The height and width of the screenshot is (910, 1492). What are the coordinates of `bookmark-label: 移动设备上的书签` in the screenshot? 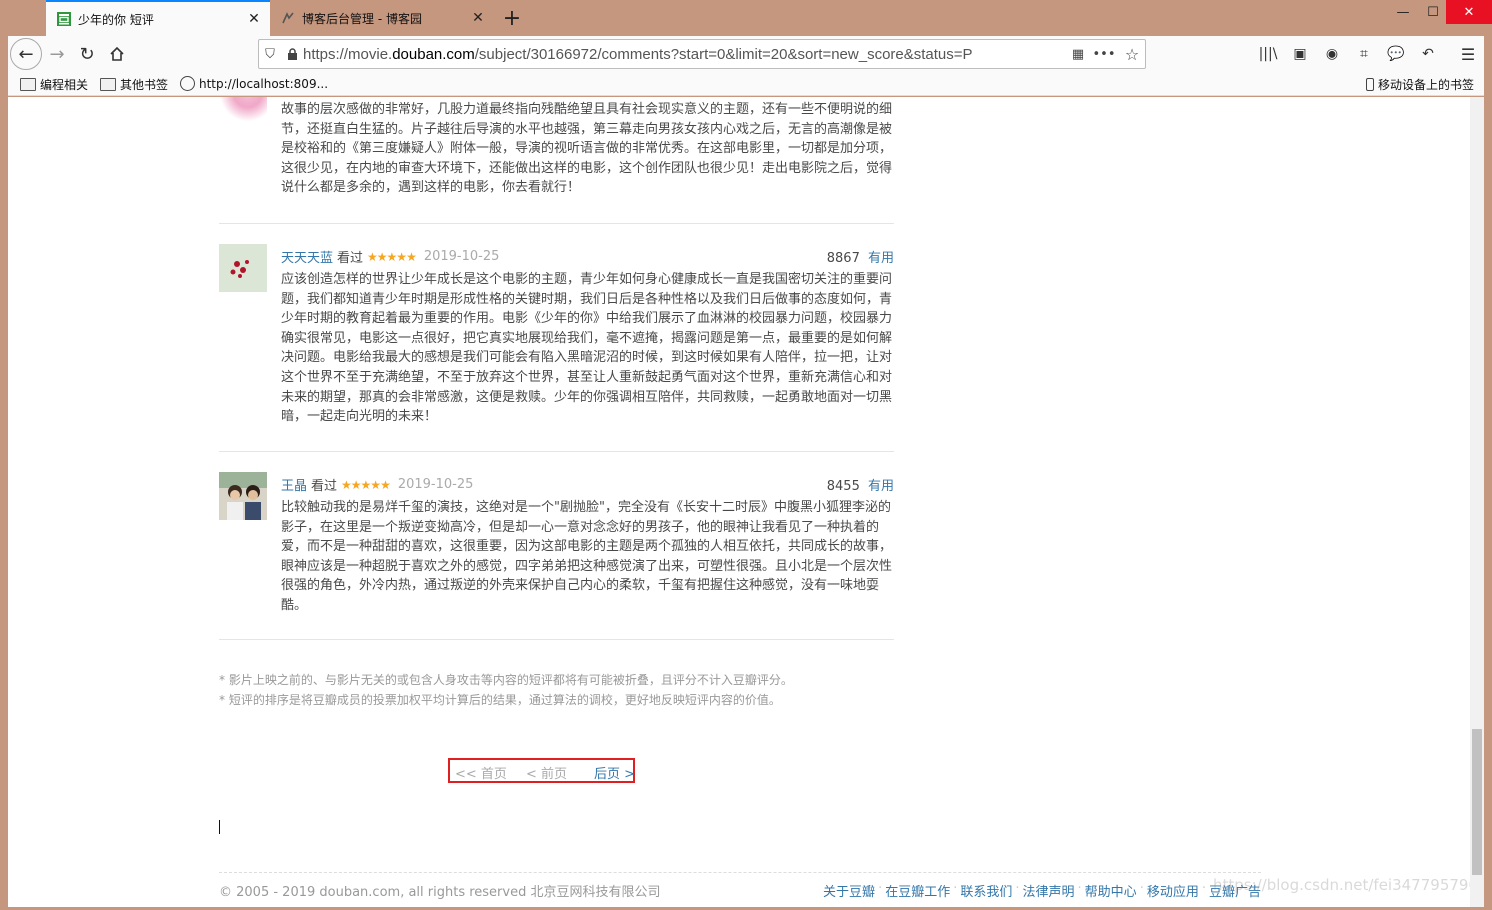 It's located at (1426, 85).